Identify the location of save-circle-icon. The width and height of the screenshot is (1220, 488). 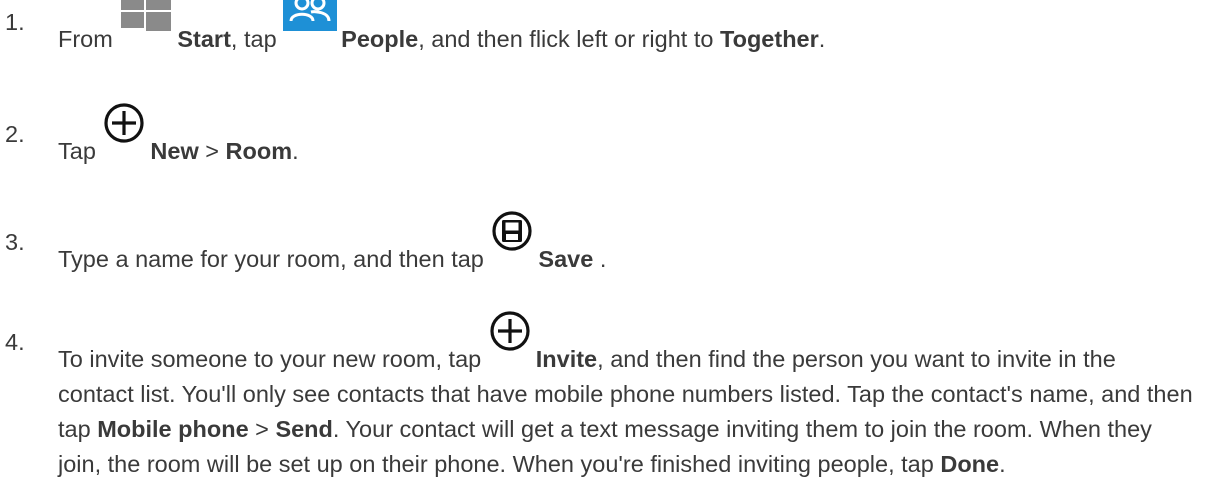
(512, 238).